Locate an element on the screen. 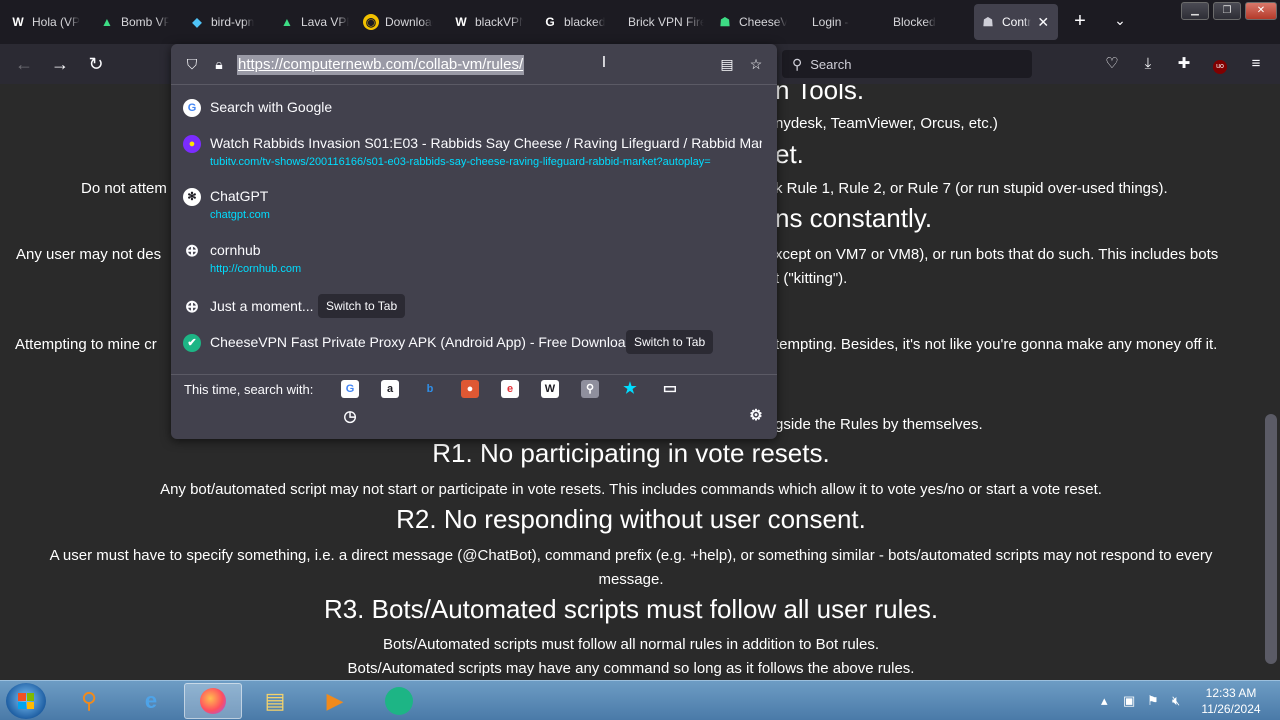 The height and width of the screenshot is (720, 1280). forward-button: → is located at coordinates (60, 64).